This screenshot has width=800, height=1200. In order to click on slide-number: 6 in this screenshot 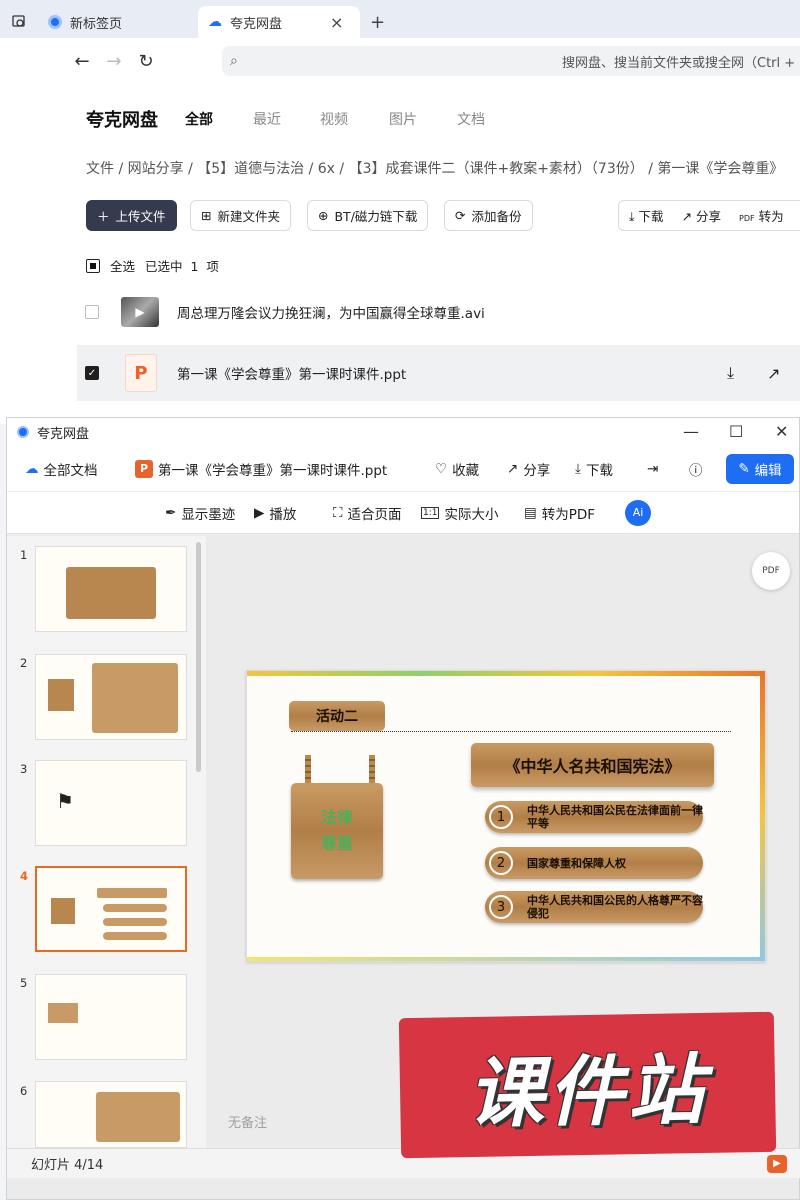, I will do `click(24, 1091)`.